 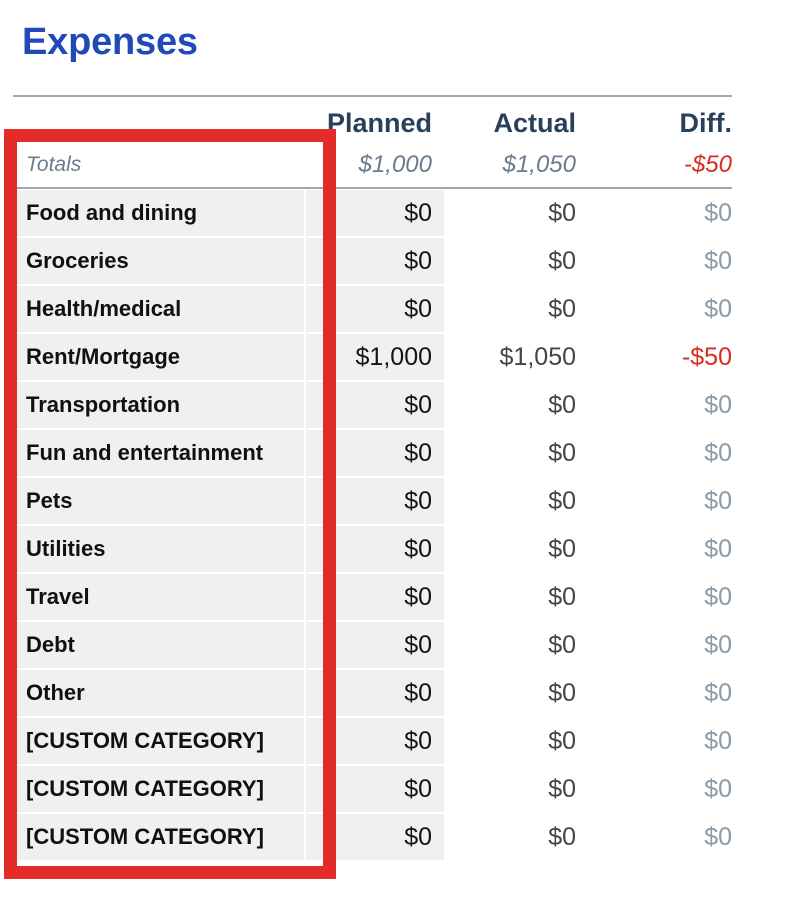 What do you see at coordinates (159, 405) in the screenshot?
I see `row-category-cell: Transportation` at bounding box center [159, 405].